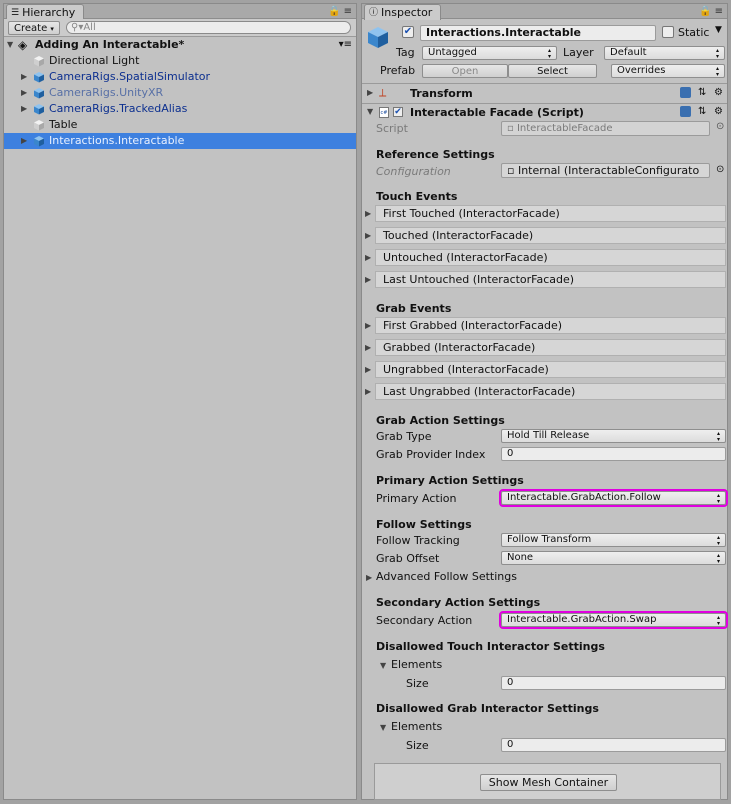  I want to click on search-input: ⚲▾All, so click(208, 27).